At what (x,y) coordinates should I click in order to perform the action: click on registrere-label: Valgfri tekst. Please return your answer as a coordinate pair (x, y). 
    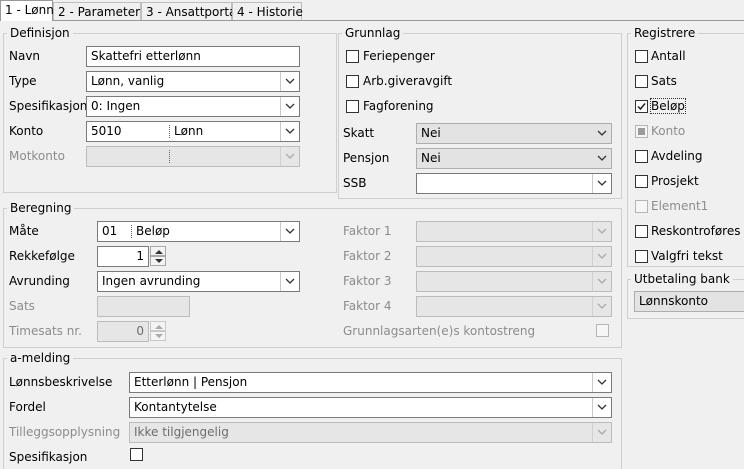
    Looking at the image, I should click on (687, 256).